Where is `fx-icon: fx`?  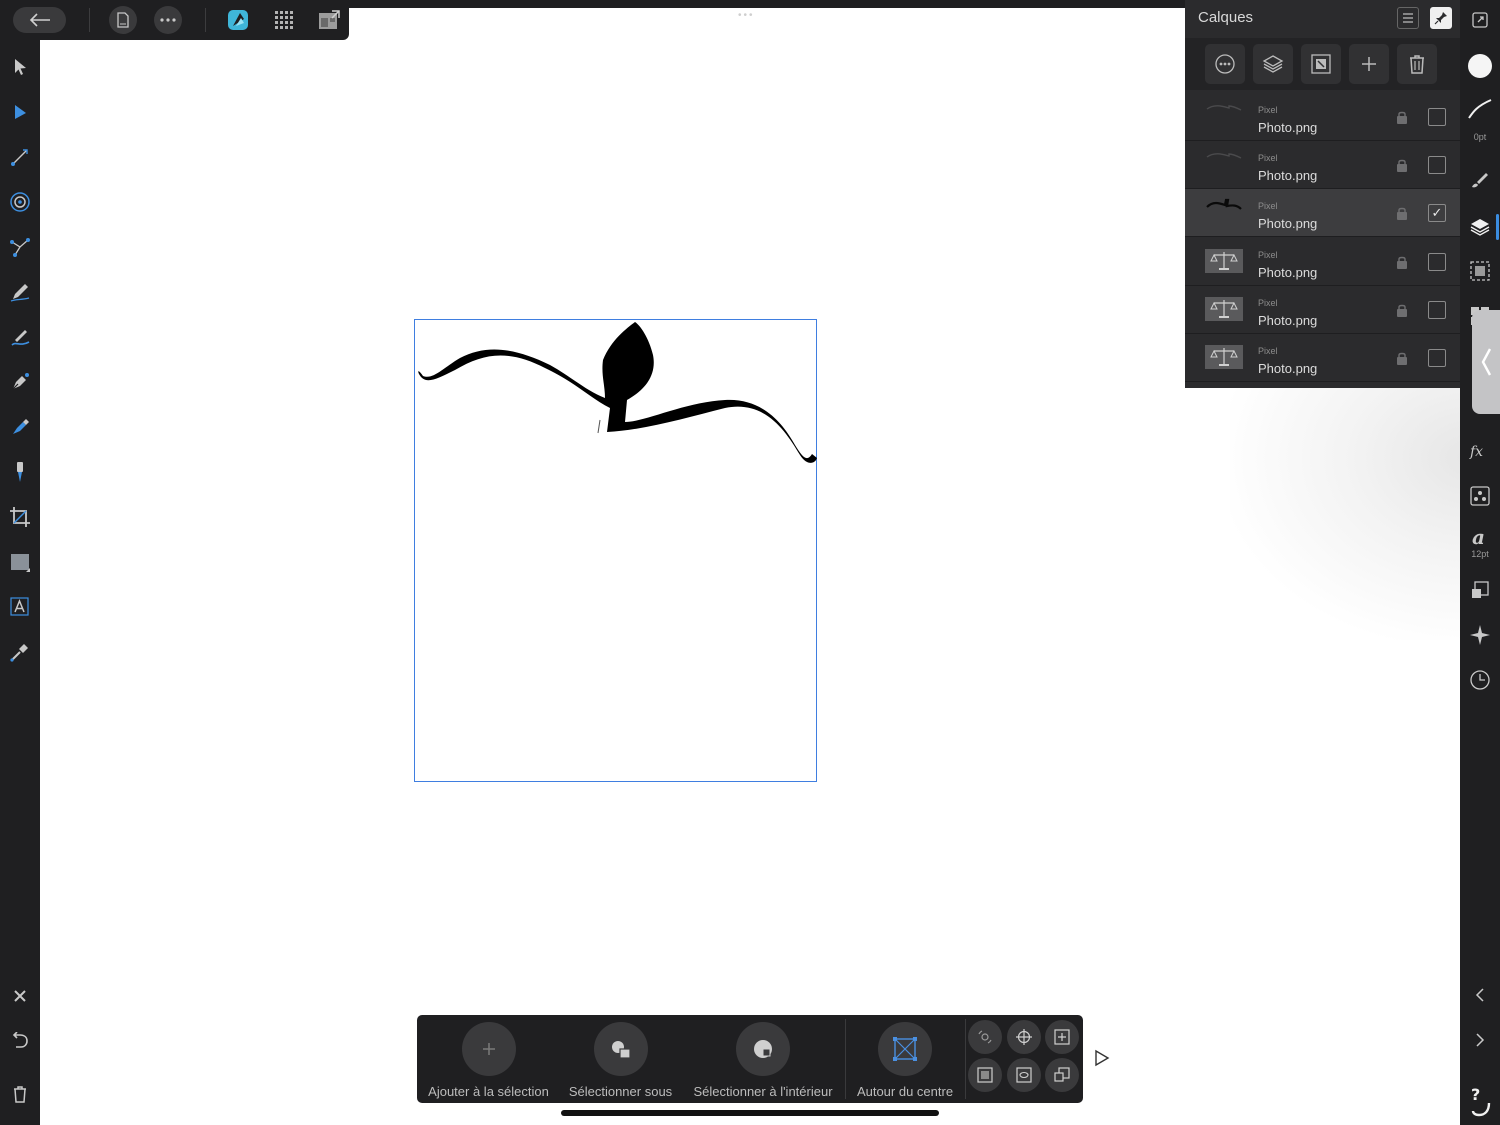
fx-icon: fx is located at coordinates (1480, 451).